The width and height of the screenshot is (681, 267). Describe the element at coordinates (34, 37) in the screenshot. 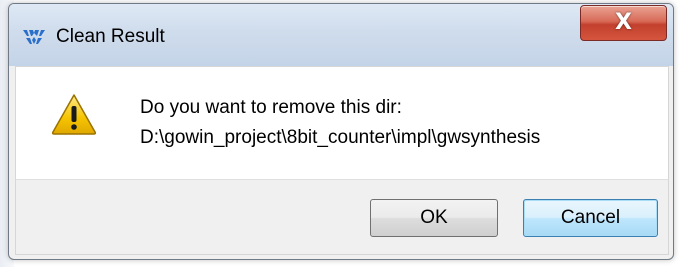

I see `gowin-logo-icon` at that location.